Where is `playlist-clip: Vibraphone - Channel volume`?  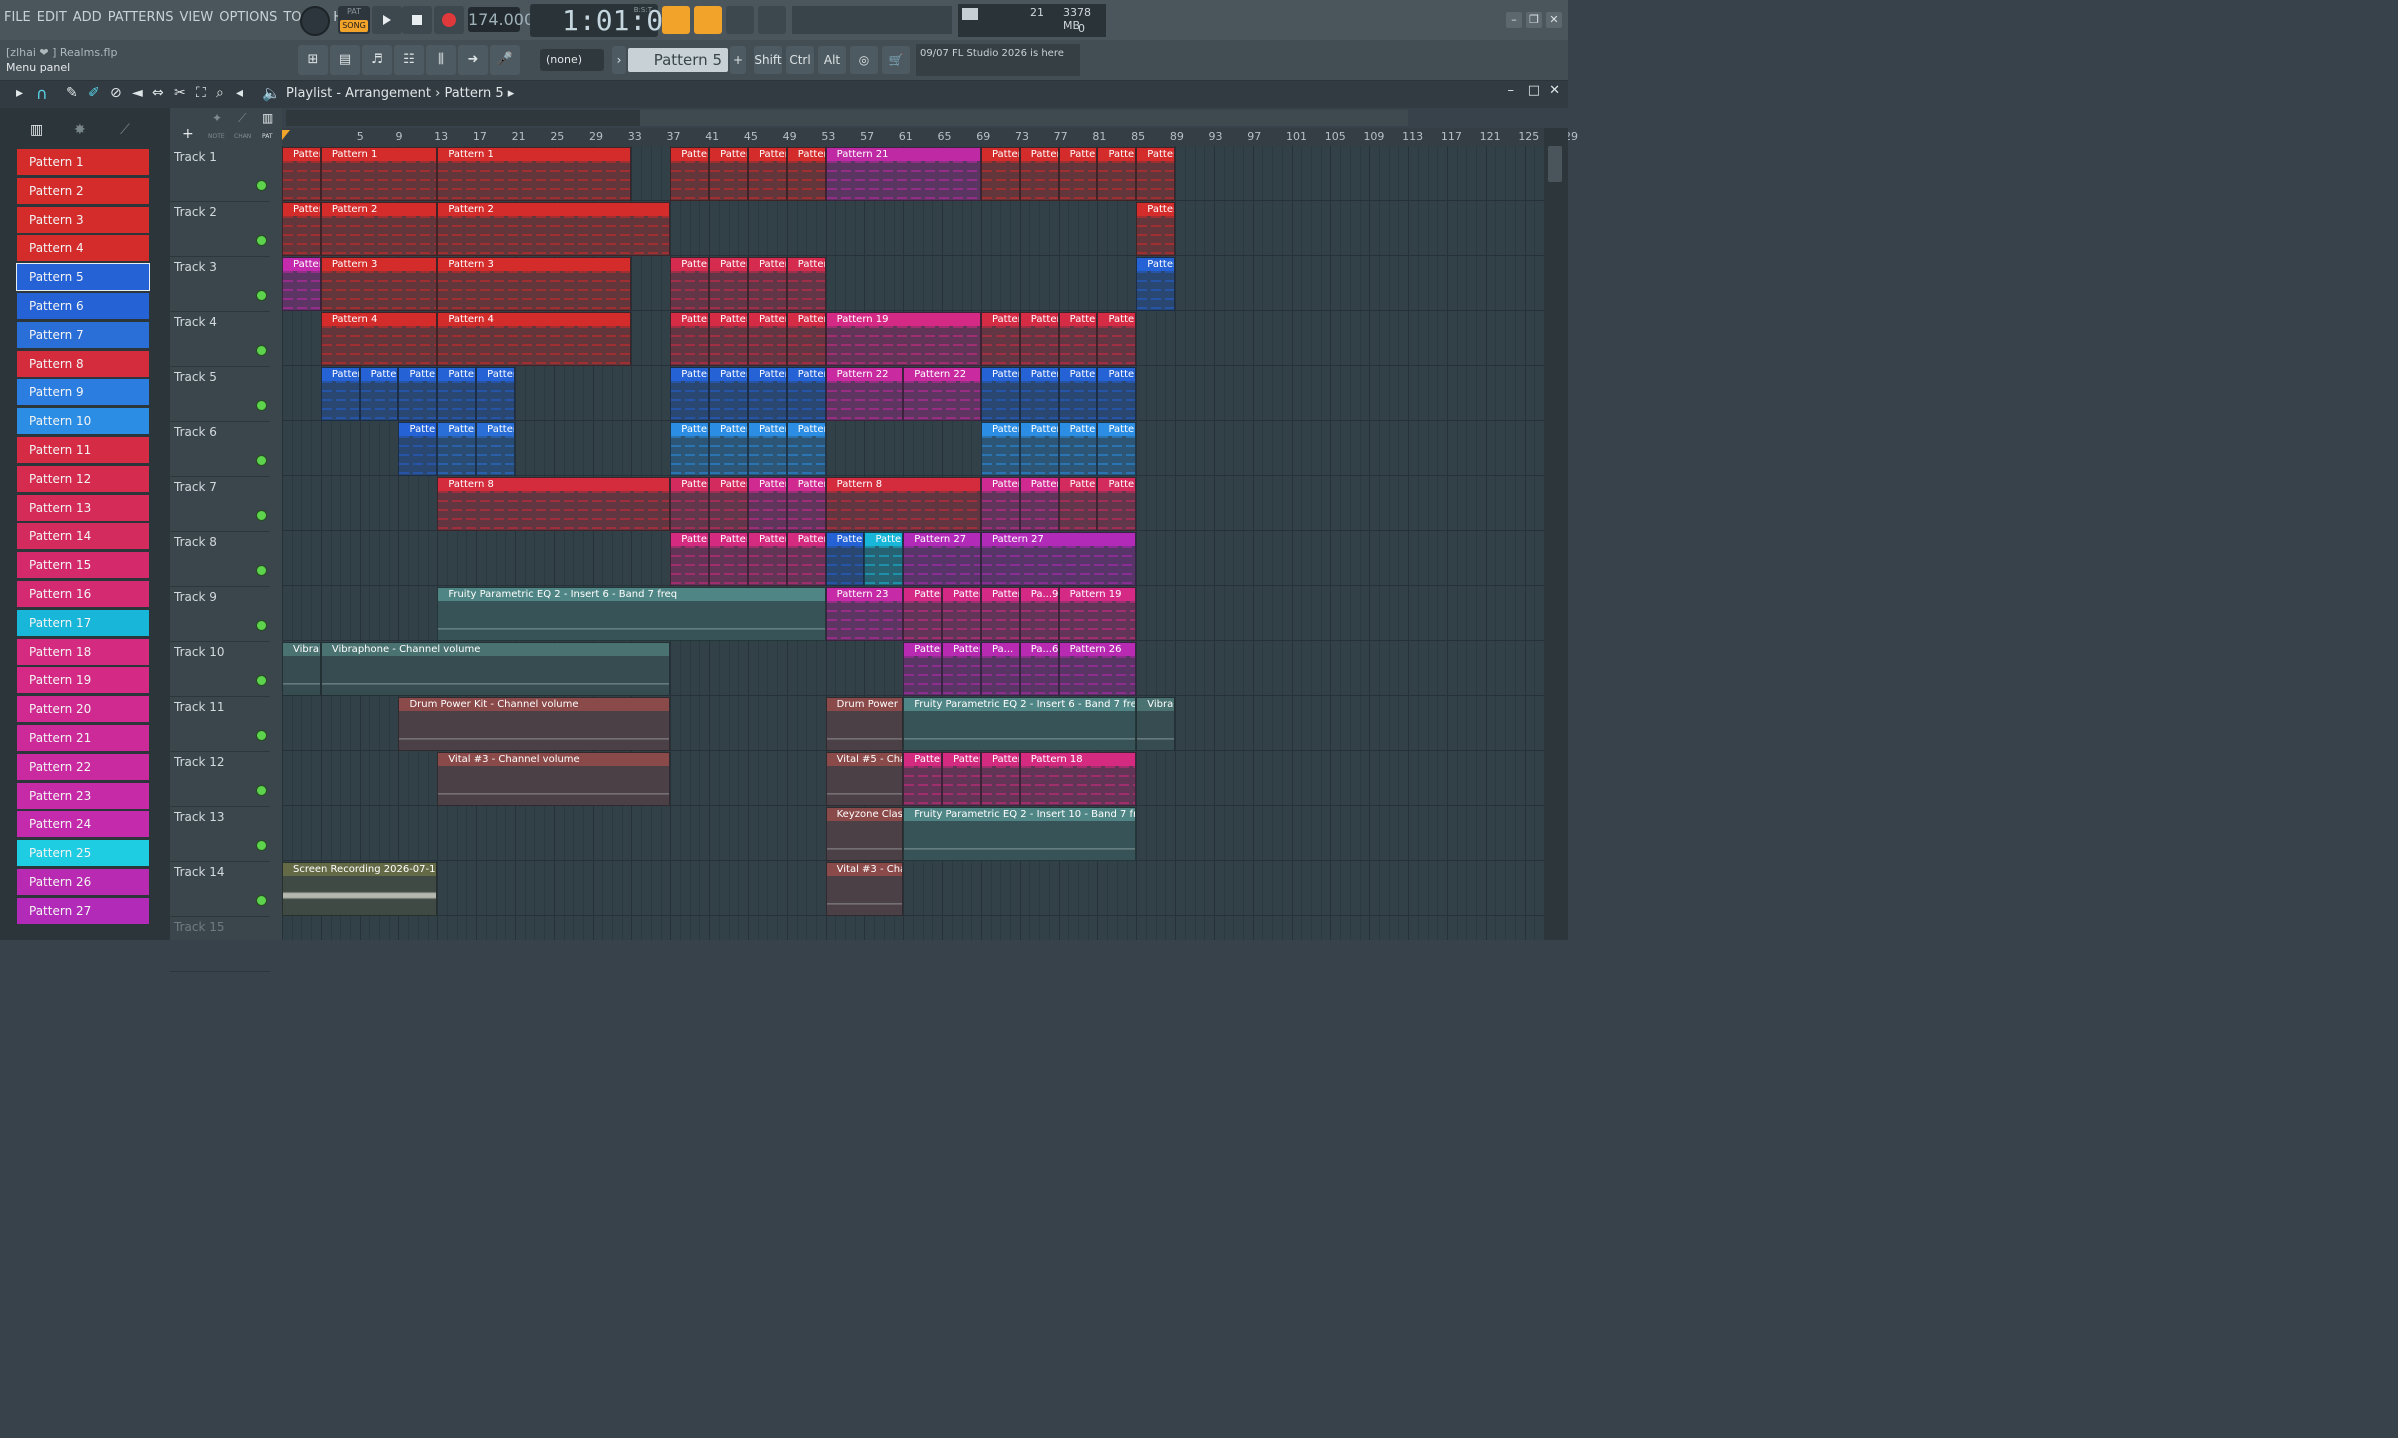 playlist-clip: Vibraphone - Channel volume is located at coordinates (495, 669).